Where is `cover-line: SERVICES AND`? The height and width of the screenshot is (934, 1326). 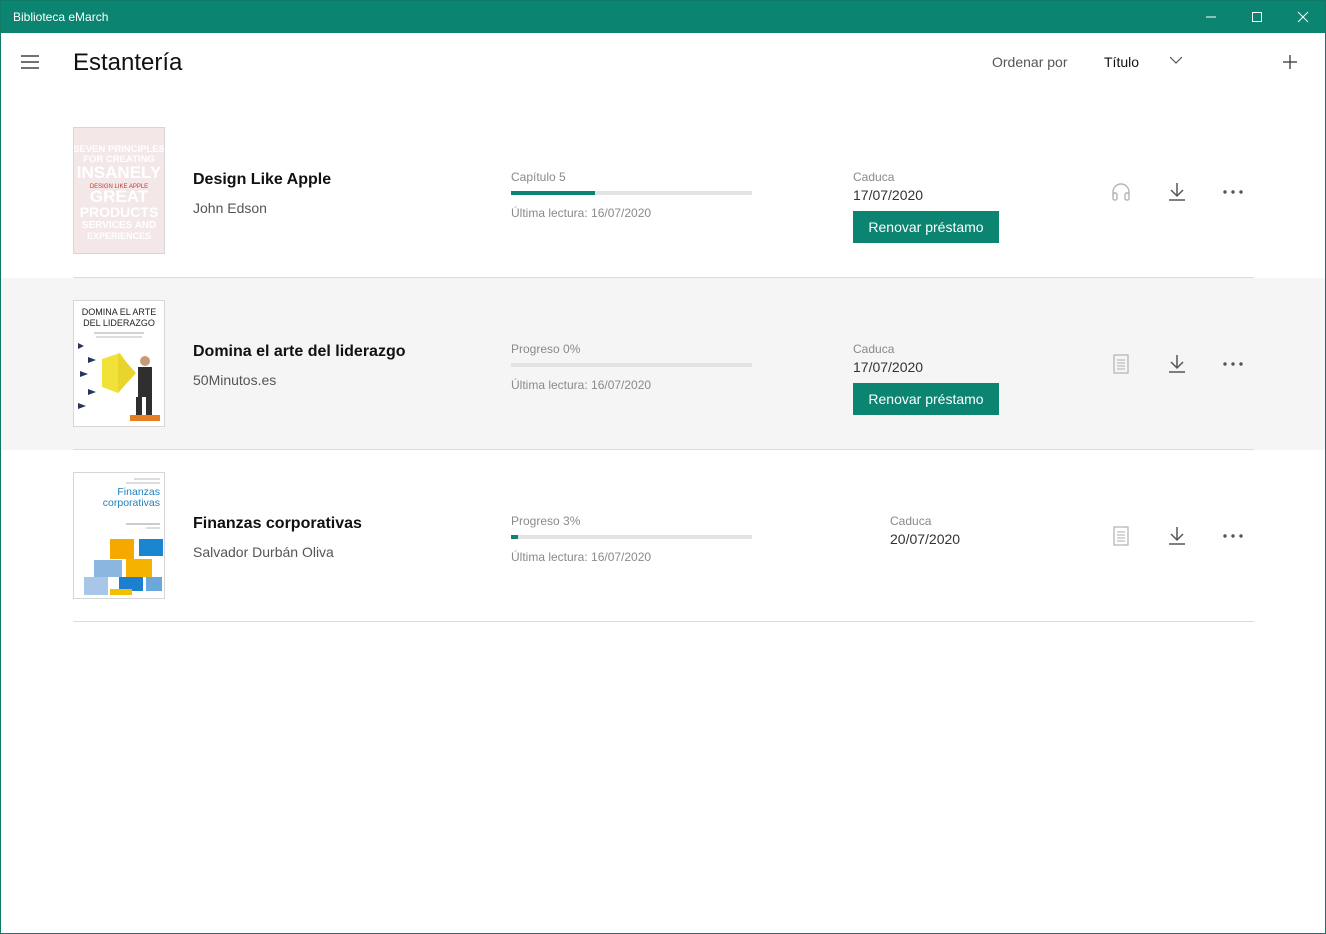
cover-line: SERVICES AND is located at coordinates (119, 225).